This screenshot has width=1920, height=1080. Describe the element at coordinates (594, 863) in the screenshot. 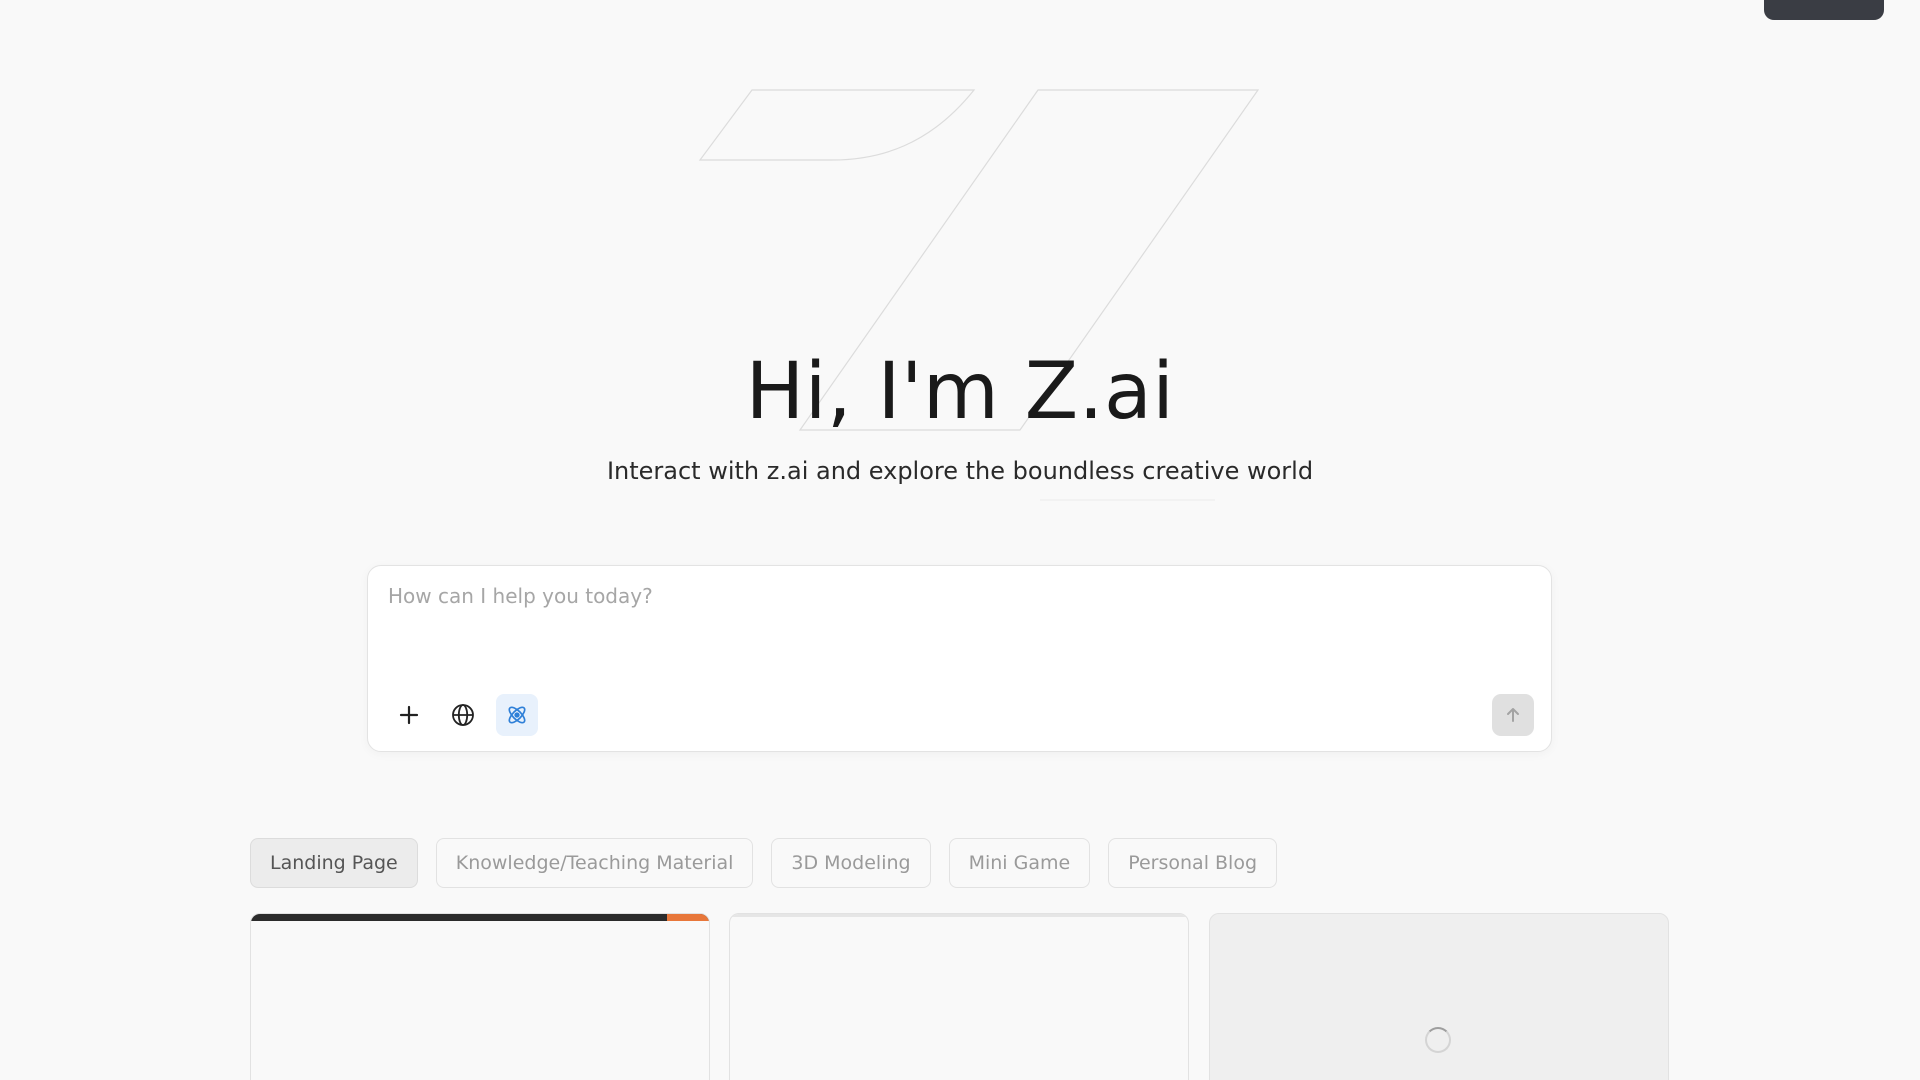

I see `tab-knowledge-teaching-material: Knowledge/Teaching Material` at that location.